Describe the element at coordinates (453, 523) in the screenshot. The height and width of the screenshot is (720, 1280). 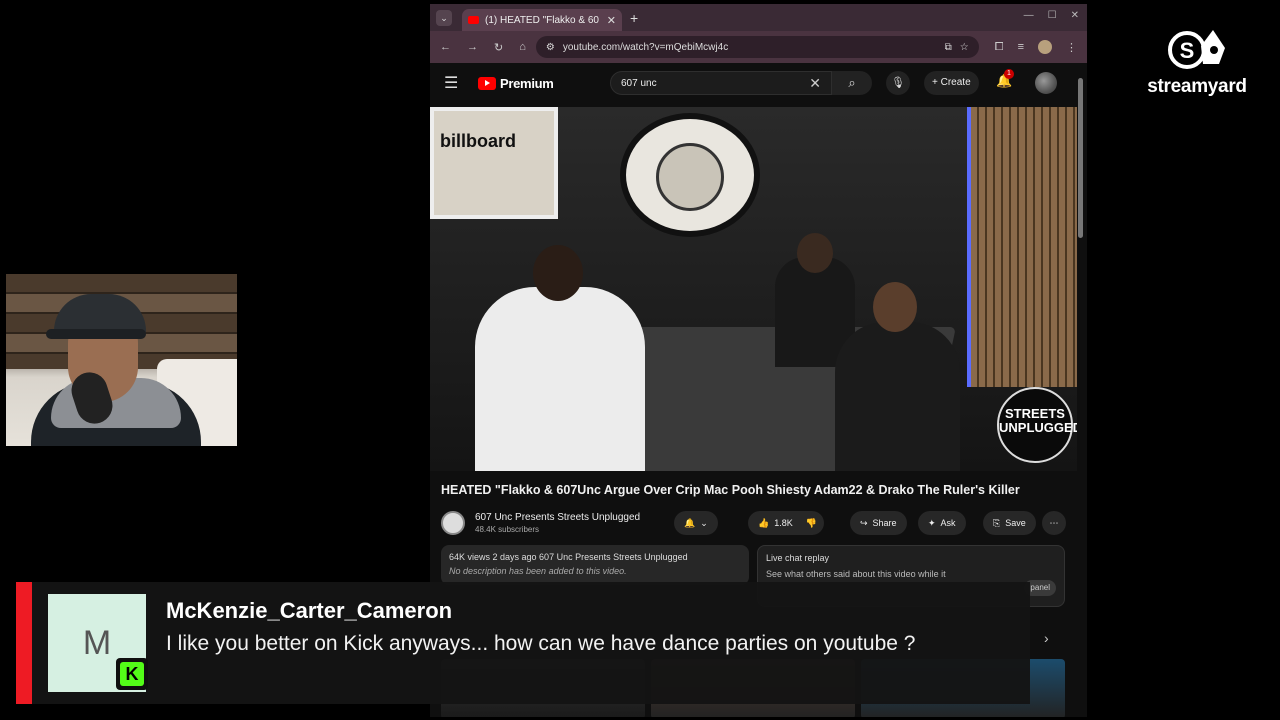
I see `channel-avatar` at that location.